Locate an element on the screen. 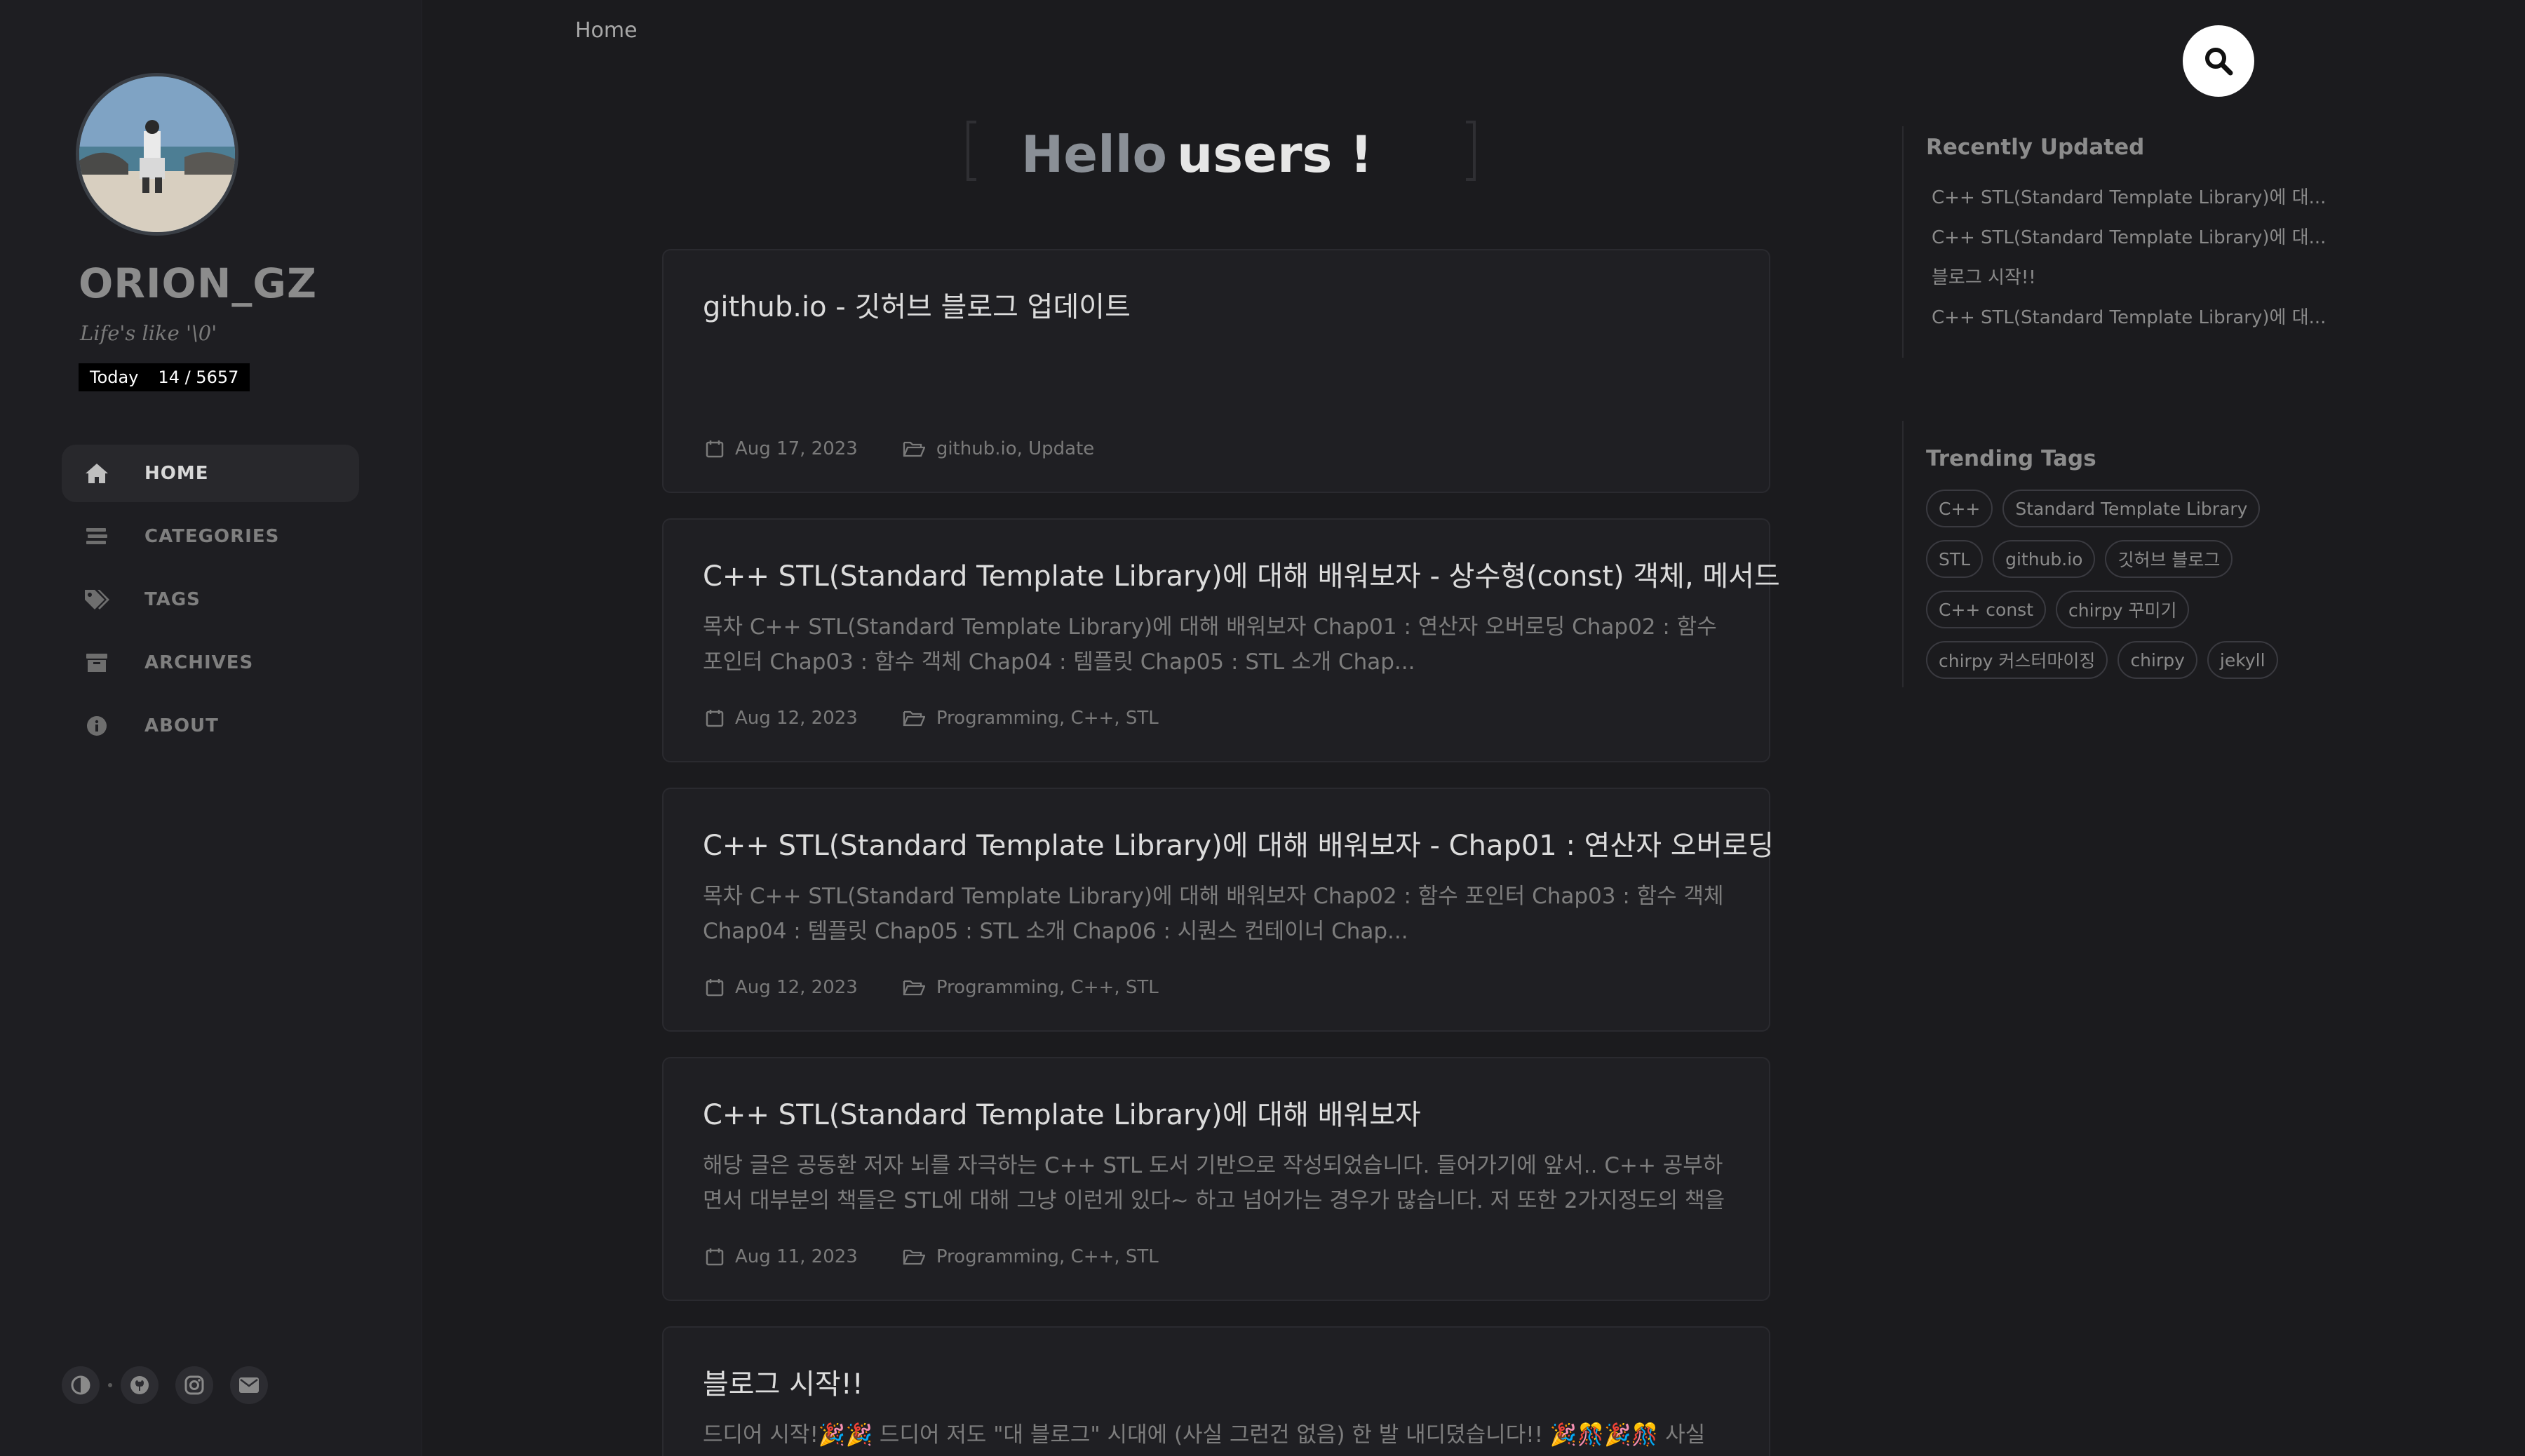  nav-label-categories: CATEGORIES is located at coordinates (212, 536).